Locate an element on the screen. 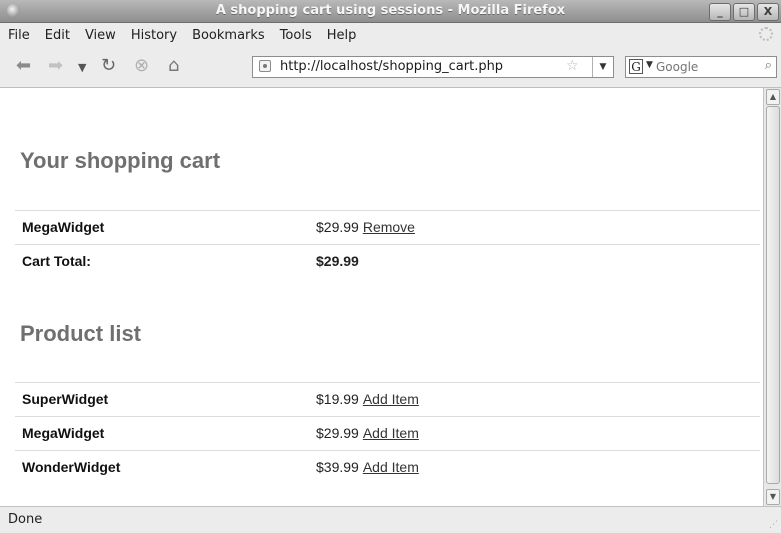  scrollbar-thumb is located at coordinates (773, 295).